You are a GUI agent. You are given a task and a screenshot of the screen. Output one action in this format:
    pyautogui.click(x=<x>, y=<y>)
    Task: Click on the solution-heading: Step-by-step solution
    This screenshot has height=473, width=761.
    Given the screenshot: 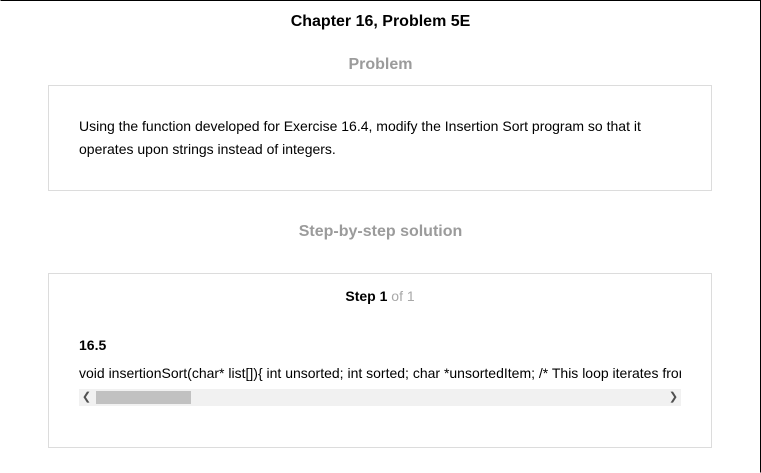 What is the action you would take?
    pyautogui.click(x=380, y=231)
    